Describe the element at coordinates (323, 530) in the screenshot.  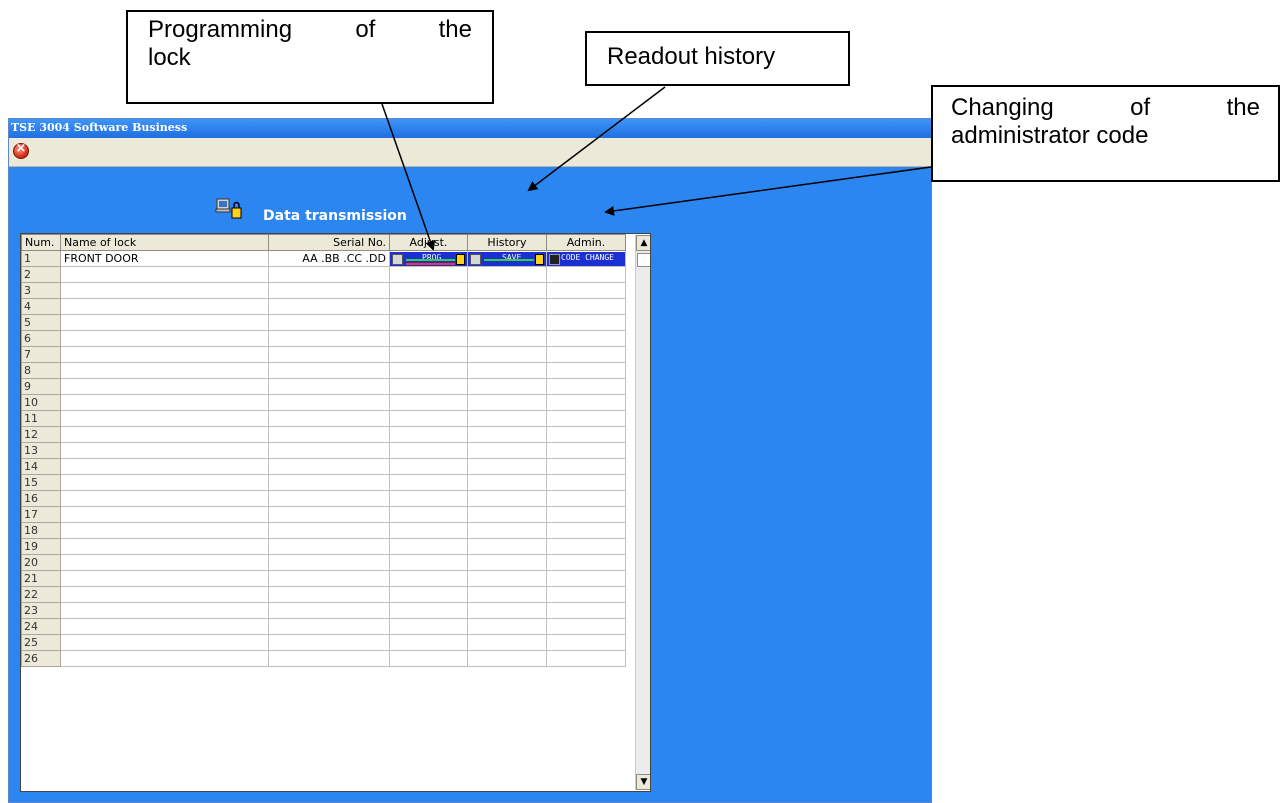
I see `table-row: 18` at that location.